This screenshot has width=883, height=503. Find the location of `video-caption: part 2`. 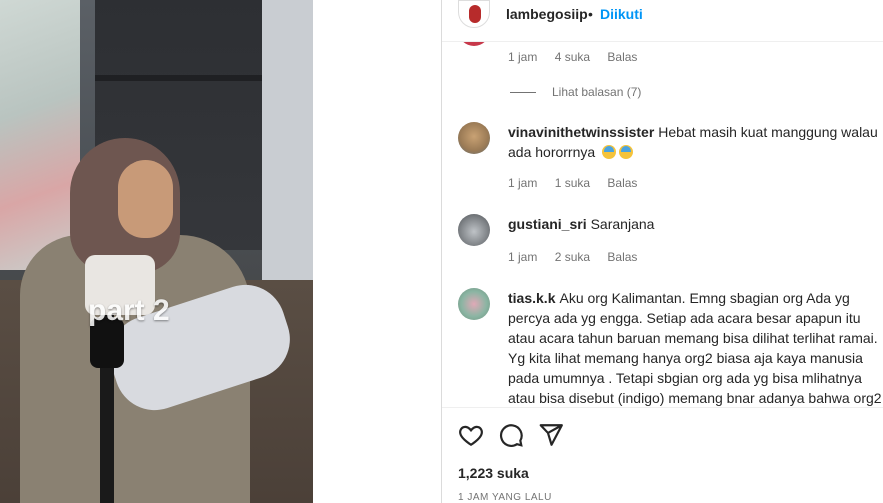

video-caption: part 2 is located at coordinates (129, 310).